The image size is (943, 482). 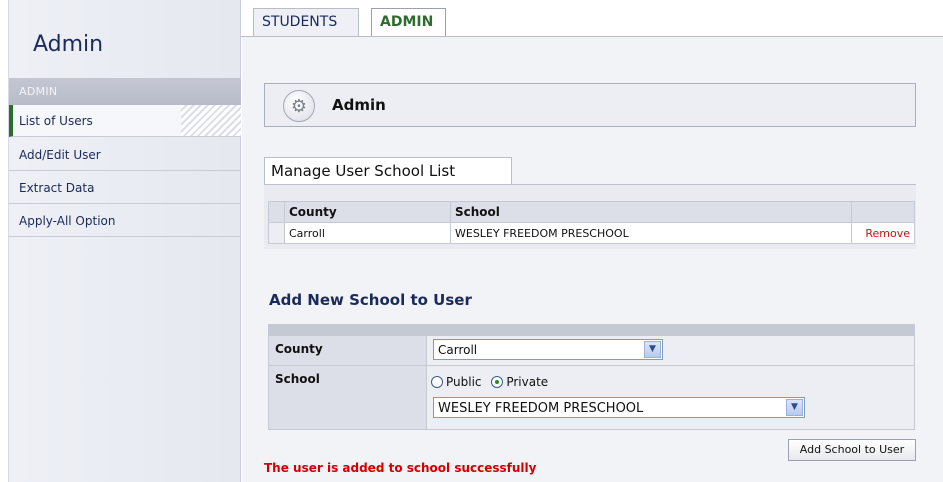 I want to click on table-header-row: County School, so click(x=591, y=212).